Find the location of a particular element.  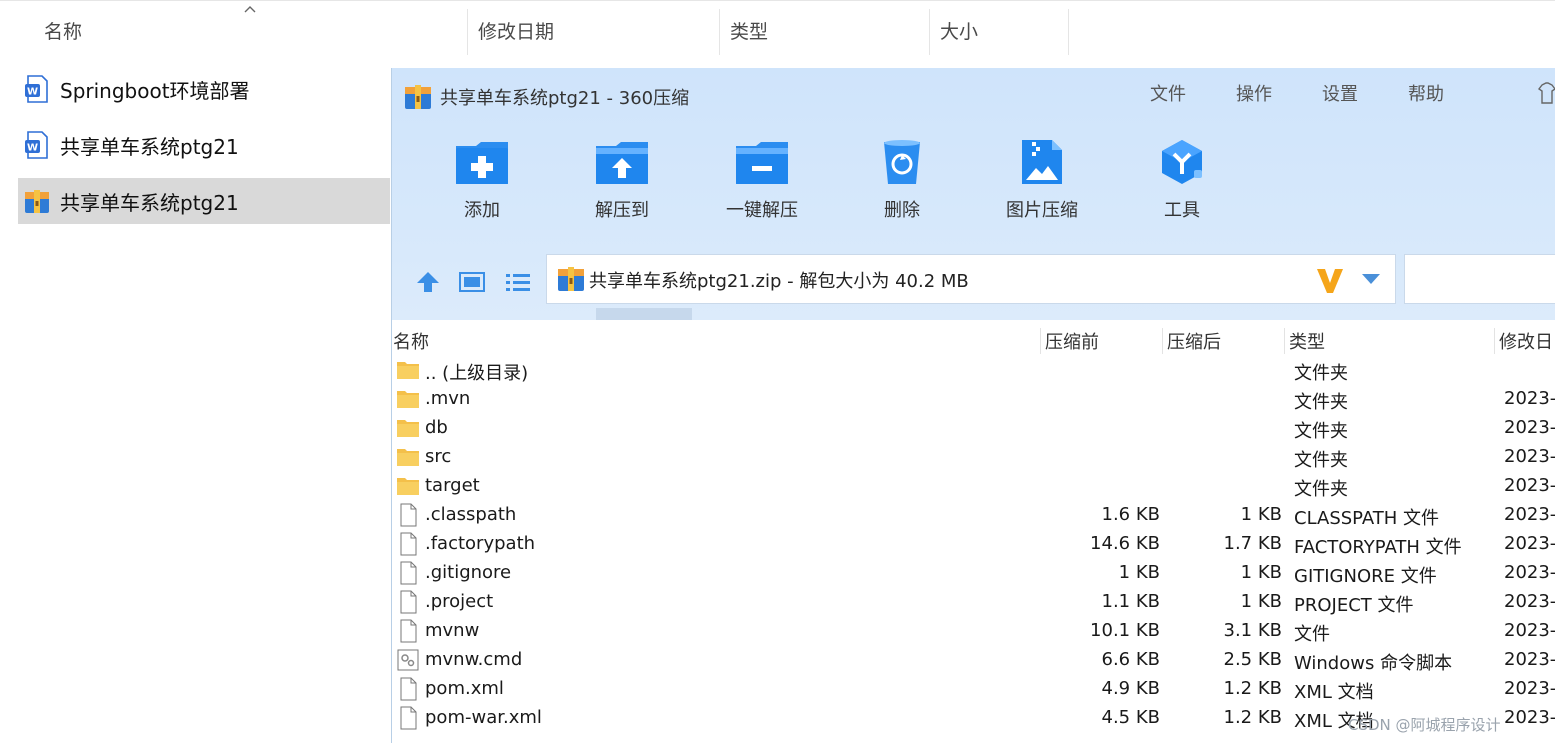

size-after: 3.1 KB is located at coordinates (1253, 630).